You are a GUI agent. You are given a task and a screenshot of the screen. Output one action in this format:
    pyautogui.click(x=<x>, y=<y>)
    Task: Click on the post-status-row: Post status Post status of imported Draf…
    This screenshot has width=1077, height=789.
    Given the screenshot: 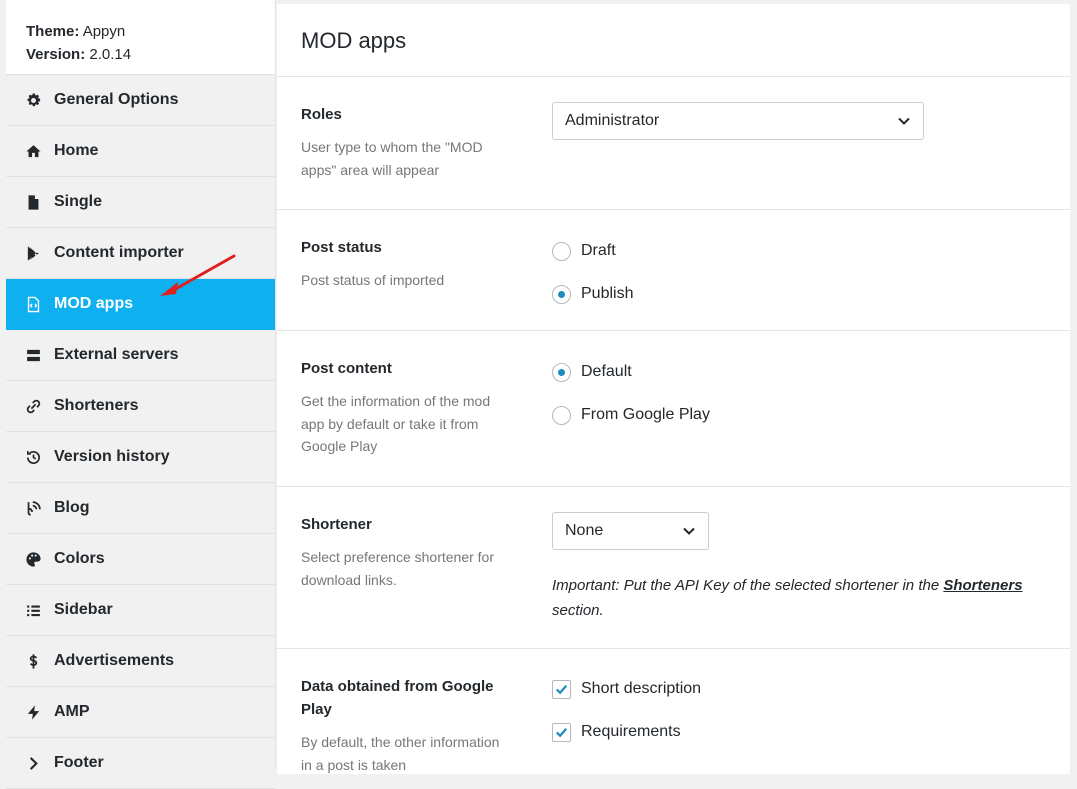 What is the action you would take?
    pyautogui.click(x=673, y=270)
    